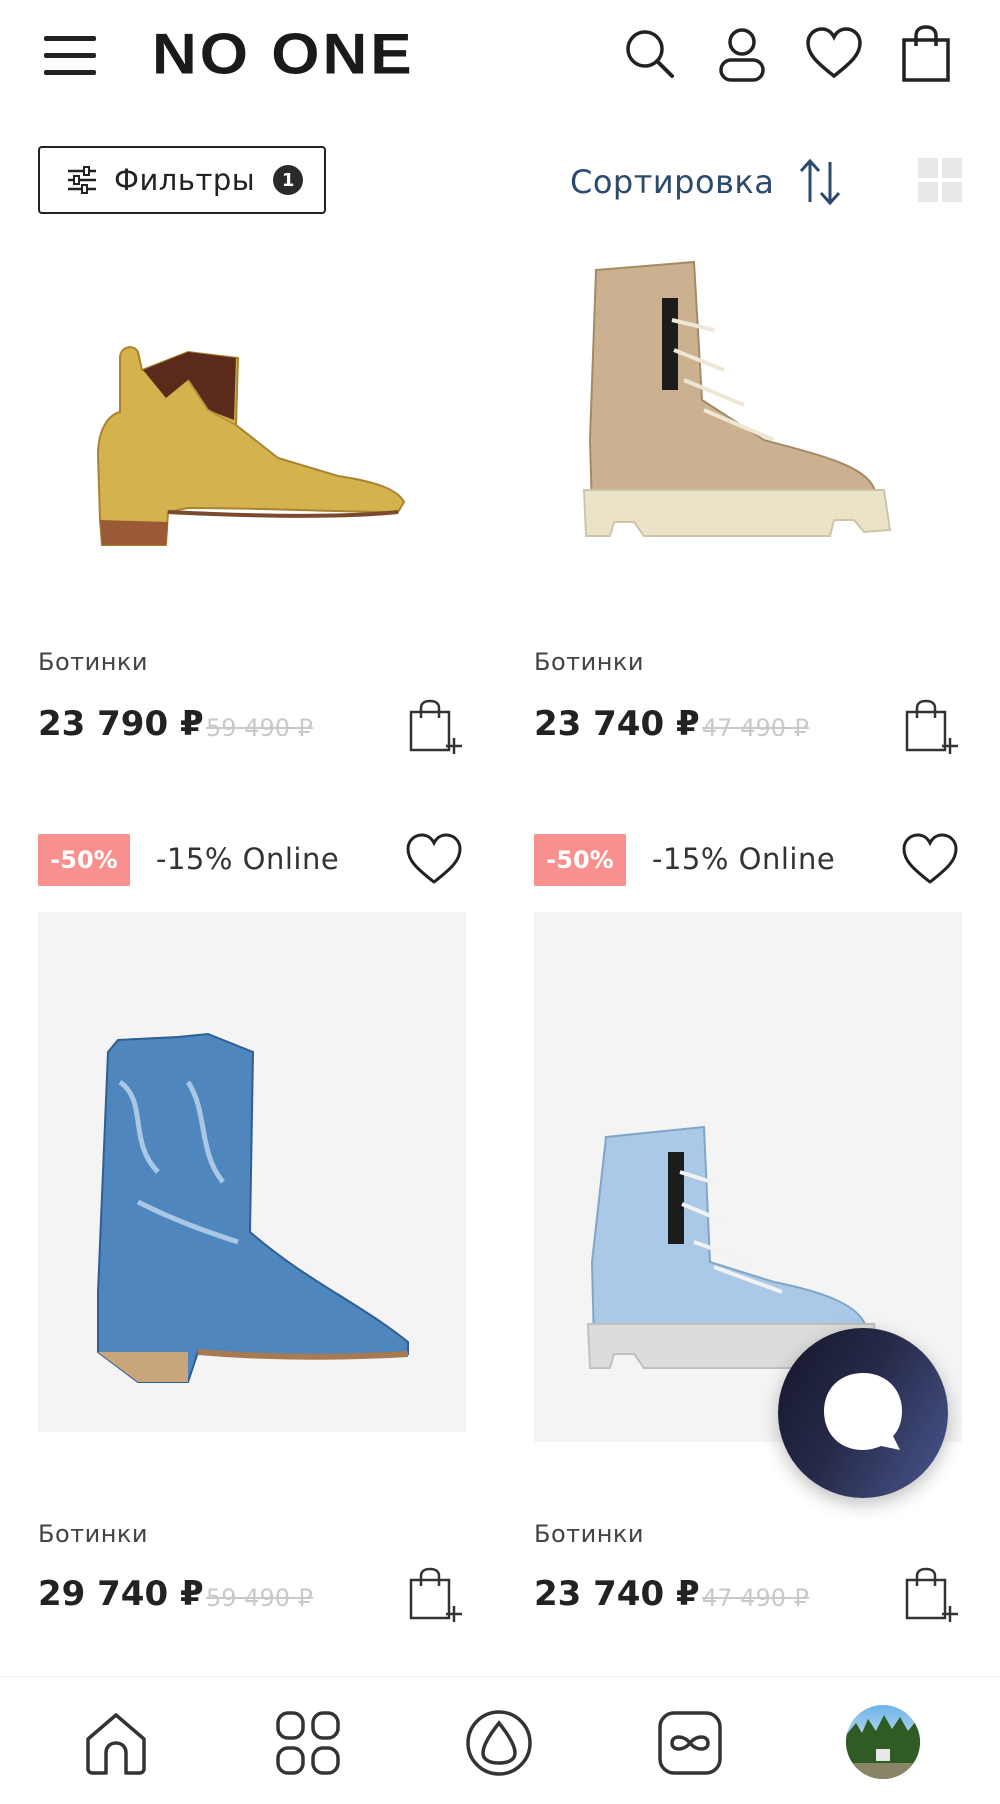 The width and height of the screenshot is (1000, 1804). I want to click on product-card: Ботинки 23 790 ₽ 59 490 ₽, so click(253, 500).